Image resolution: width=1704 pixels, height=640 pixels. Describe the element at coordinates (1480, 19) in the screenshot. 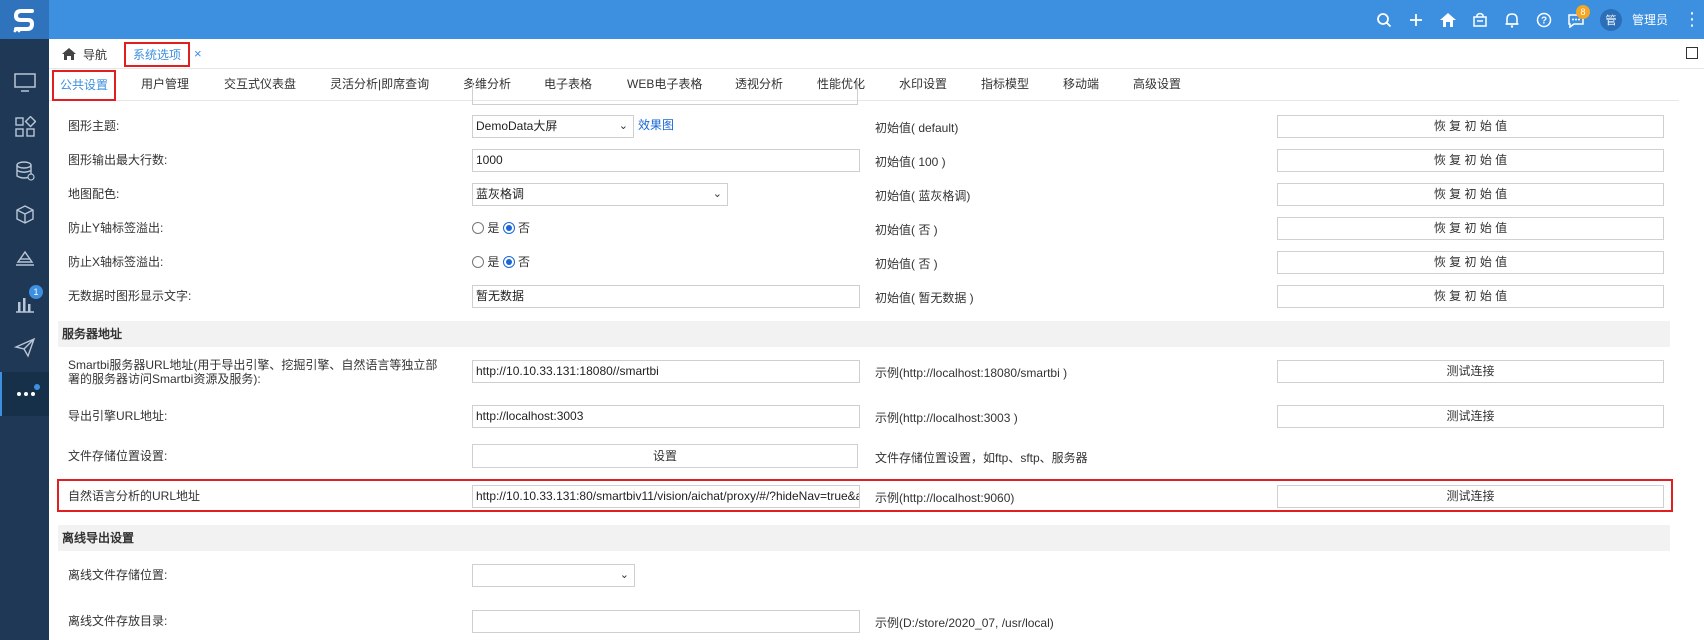

I see `shopping-bag-icon` at that location.